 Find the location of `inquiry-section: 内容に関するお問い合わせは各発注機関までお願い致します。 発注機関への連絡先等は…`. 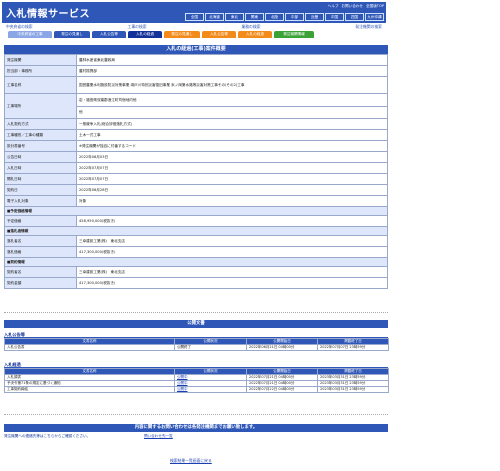

inquiry-section: 内容に関するお問い合わせは各発注機関までお願い致します。 発注機関への連絡先等は… is located at coordinates (196, 432).